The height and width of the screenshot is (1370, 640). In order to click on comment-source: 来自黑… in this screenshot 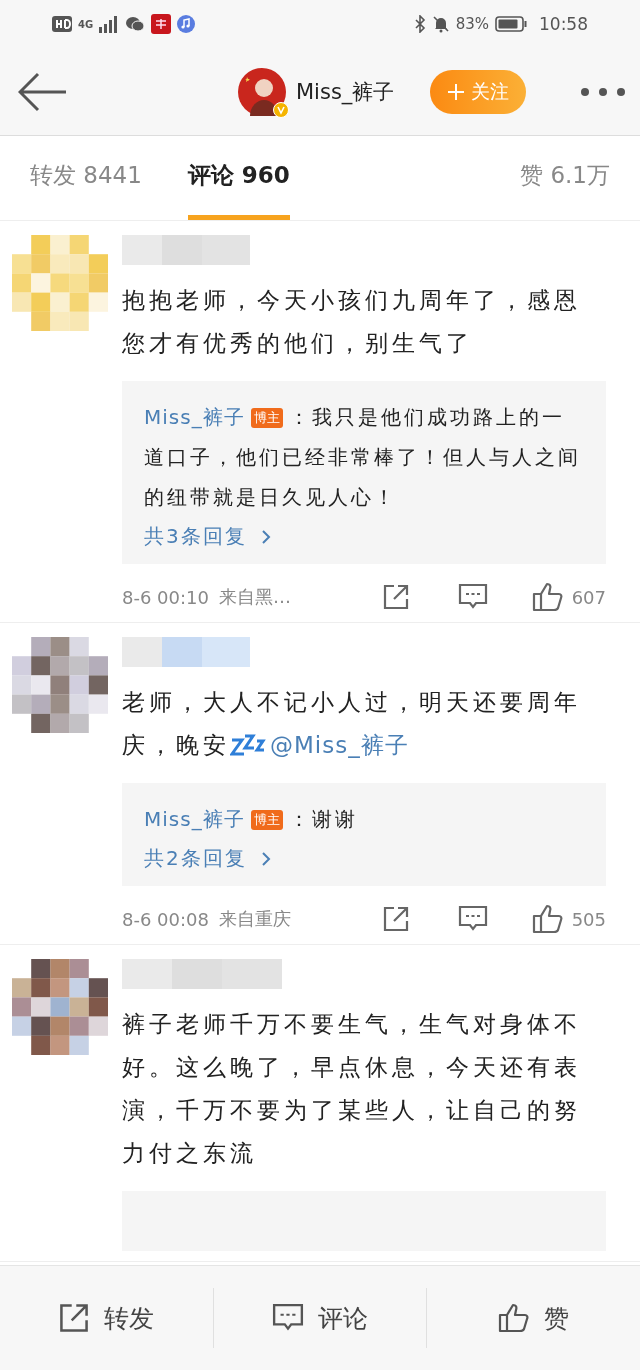, I will do `click(255, 597)`.